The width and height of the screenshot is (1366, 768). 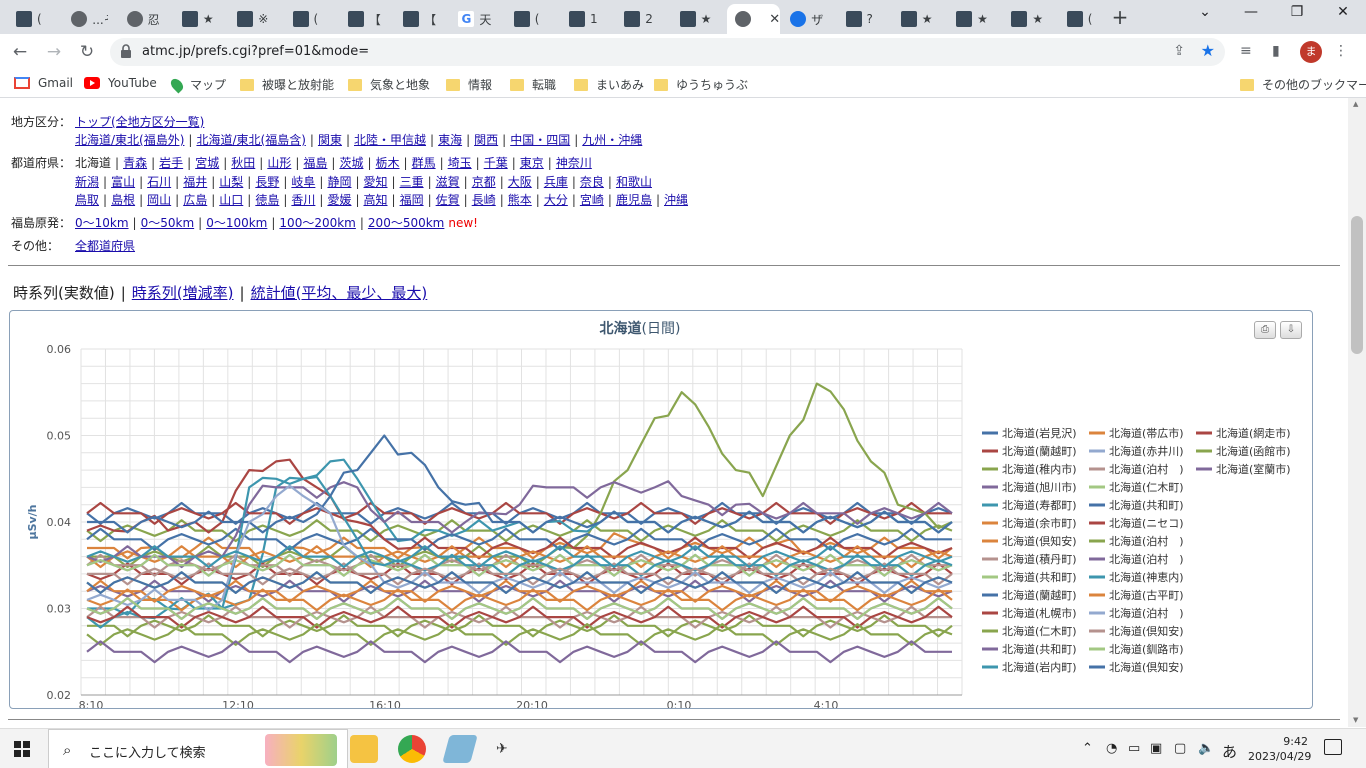 I want to click on bookmark-item: マップ, so click(x=197, y=84).